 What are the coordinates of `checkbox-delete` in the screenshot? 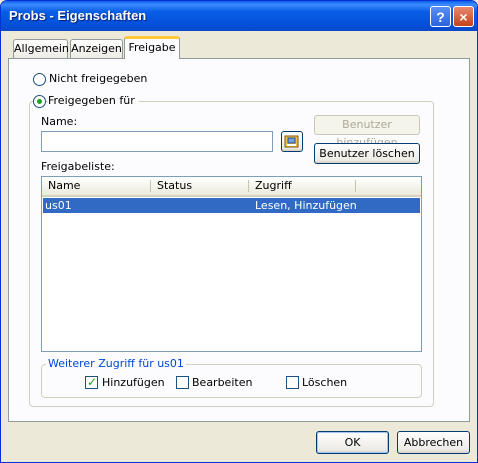 It's located at (292, 382).